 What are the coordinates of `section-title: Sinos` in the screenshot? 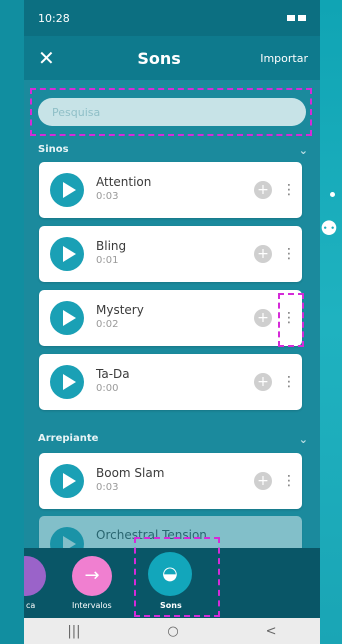 It's located at (53, 149).